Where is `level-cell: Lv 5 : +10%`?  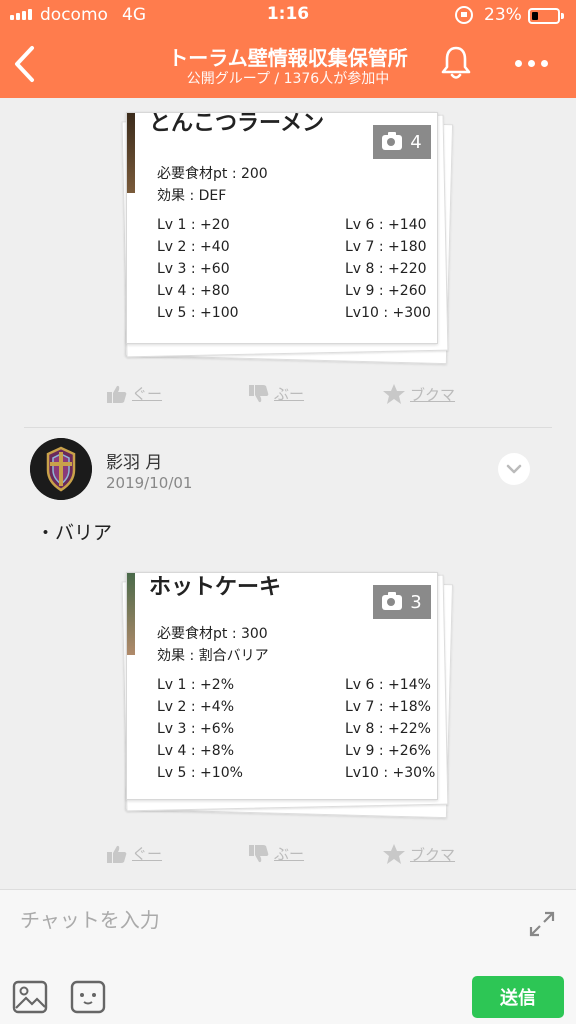
level-cell: Lv 5 : +10% is located at coordinates (200, 773).